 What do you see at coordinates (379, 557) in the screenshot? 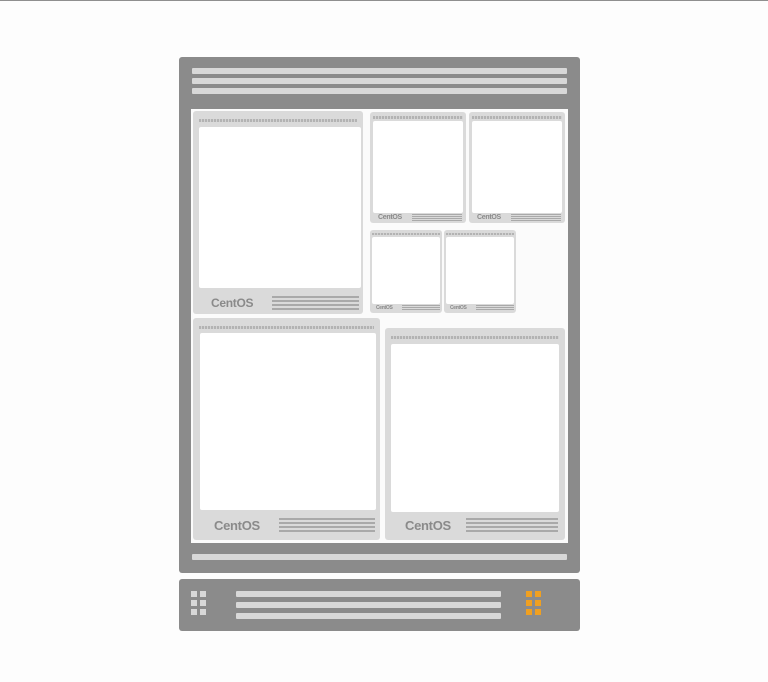
I see `rack-footer-stripe` at bounding box center [379, 557].